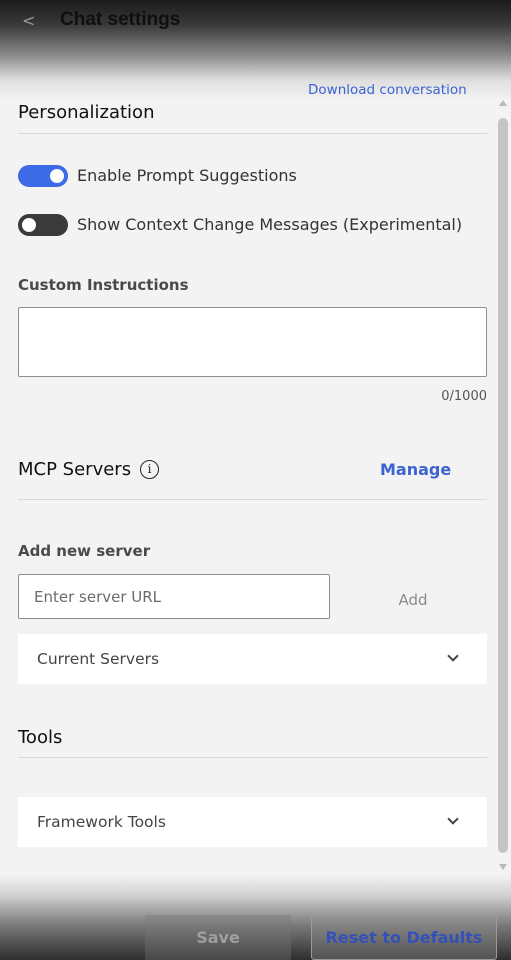 The height and width of the screenshot is (960, 511). Describe the element at coordinates (101, 822) in the screenshot. I see `framework-tools-label: Framework Tools` at that location.